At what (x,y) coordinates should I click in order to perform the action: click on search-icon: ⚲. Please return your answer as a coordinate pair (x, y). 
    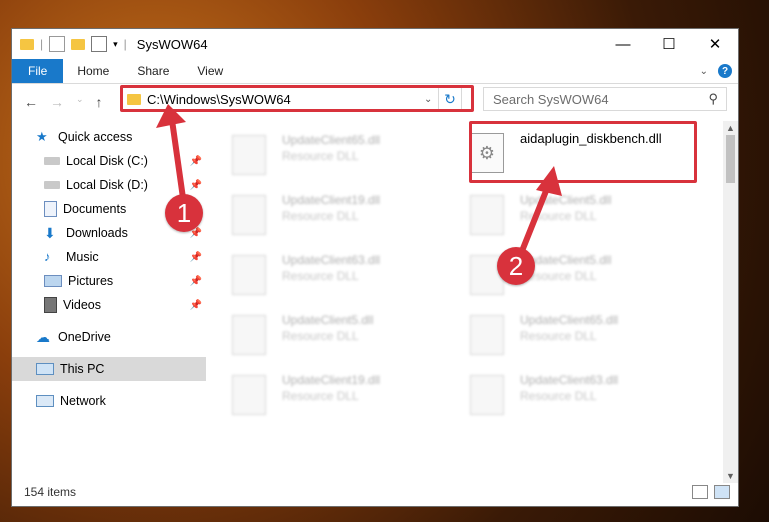
    Looking at the image, I should click on (713, 99).